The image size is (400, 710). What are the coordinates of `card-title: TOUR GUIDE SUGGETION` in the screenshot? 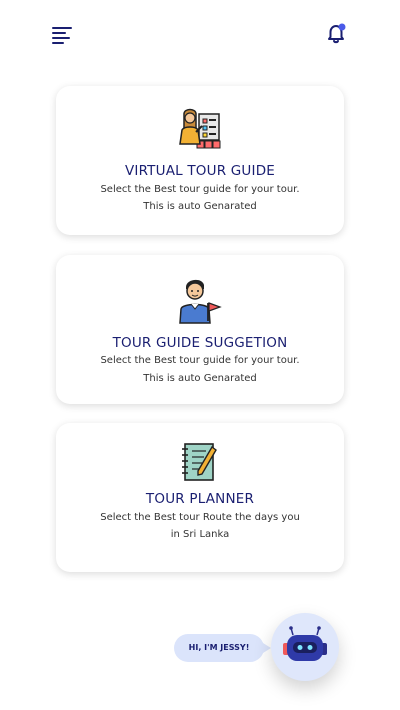 It's located at (200, 343).